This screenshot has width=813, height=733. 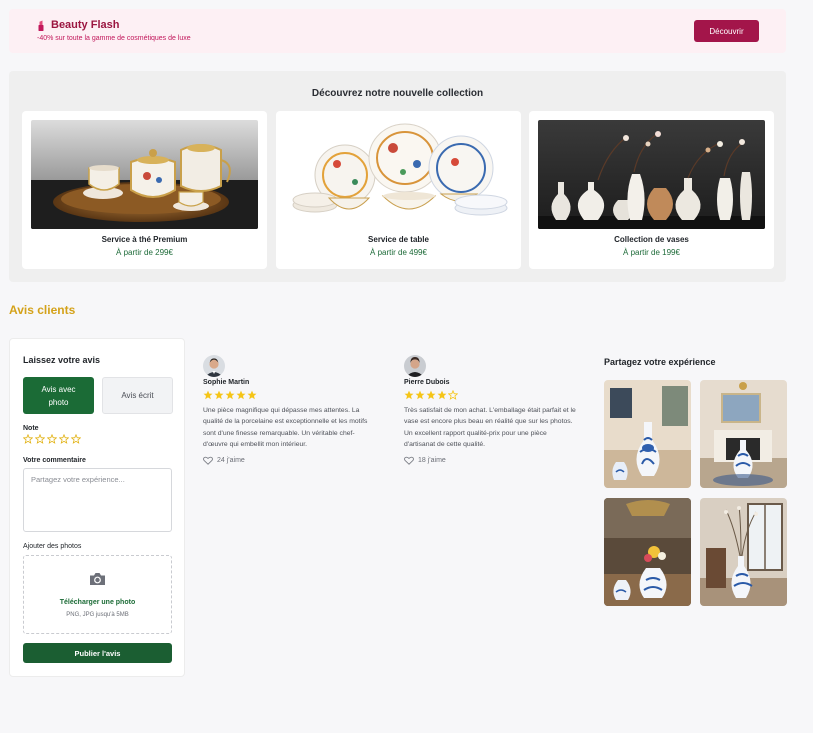 I want to click on product-name: Service de table, so click(x=398, y=239).